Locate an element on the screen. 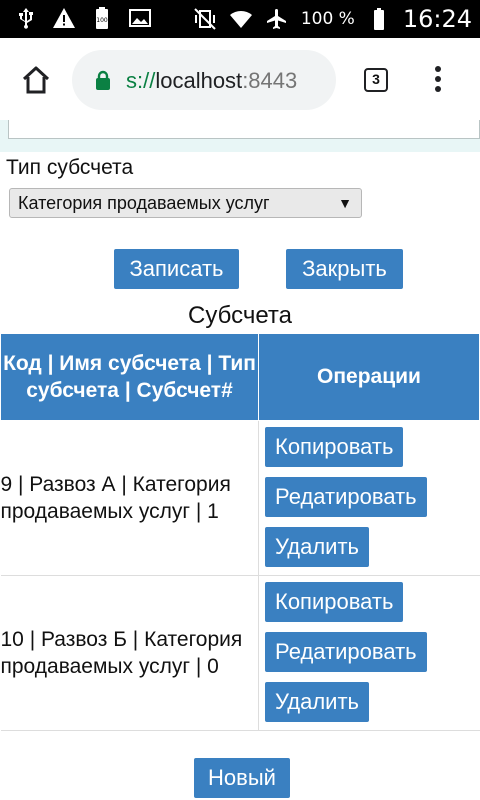  close-button: Закрыть is located at coordinates (344, 269).